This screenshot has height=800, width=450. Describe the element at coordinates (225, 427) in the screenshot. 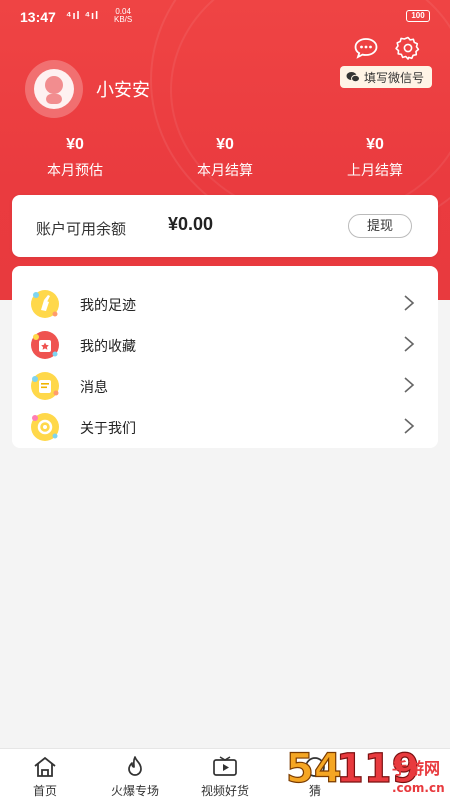

I see `menu-item-about: 关于我们` at that location.